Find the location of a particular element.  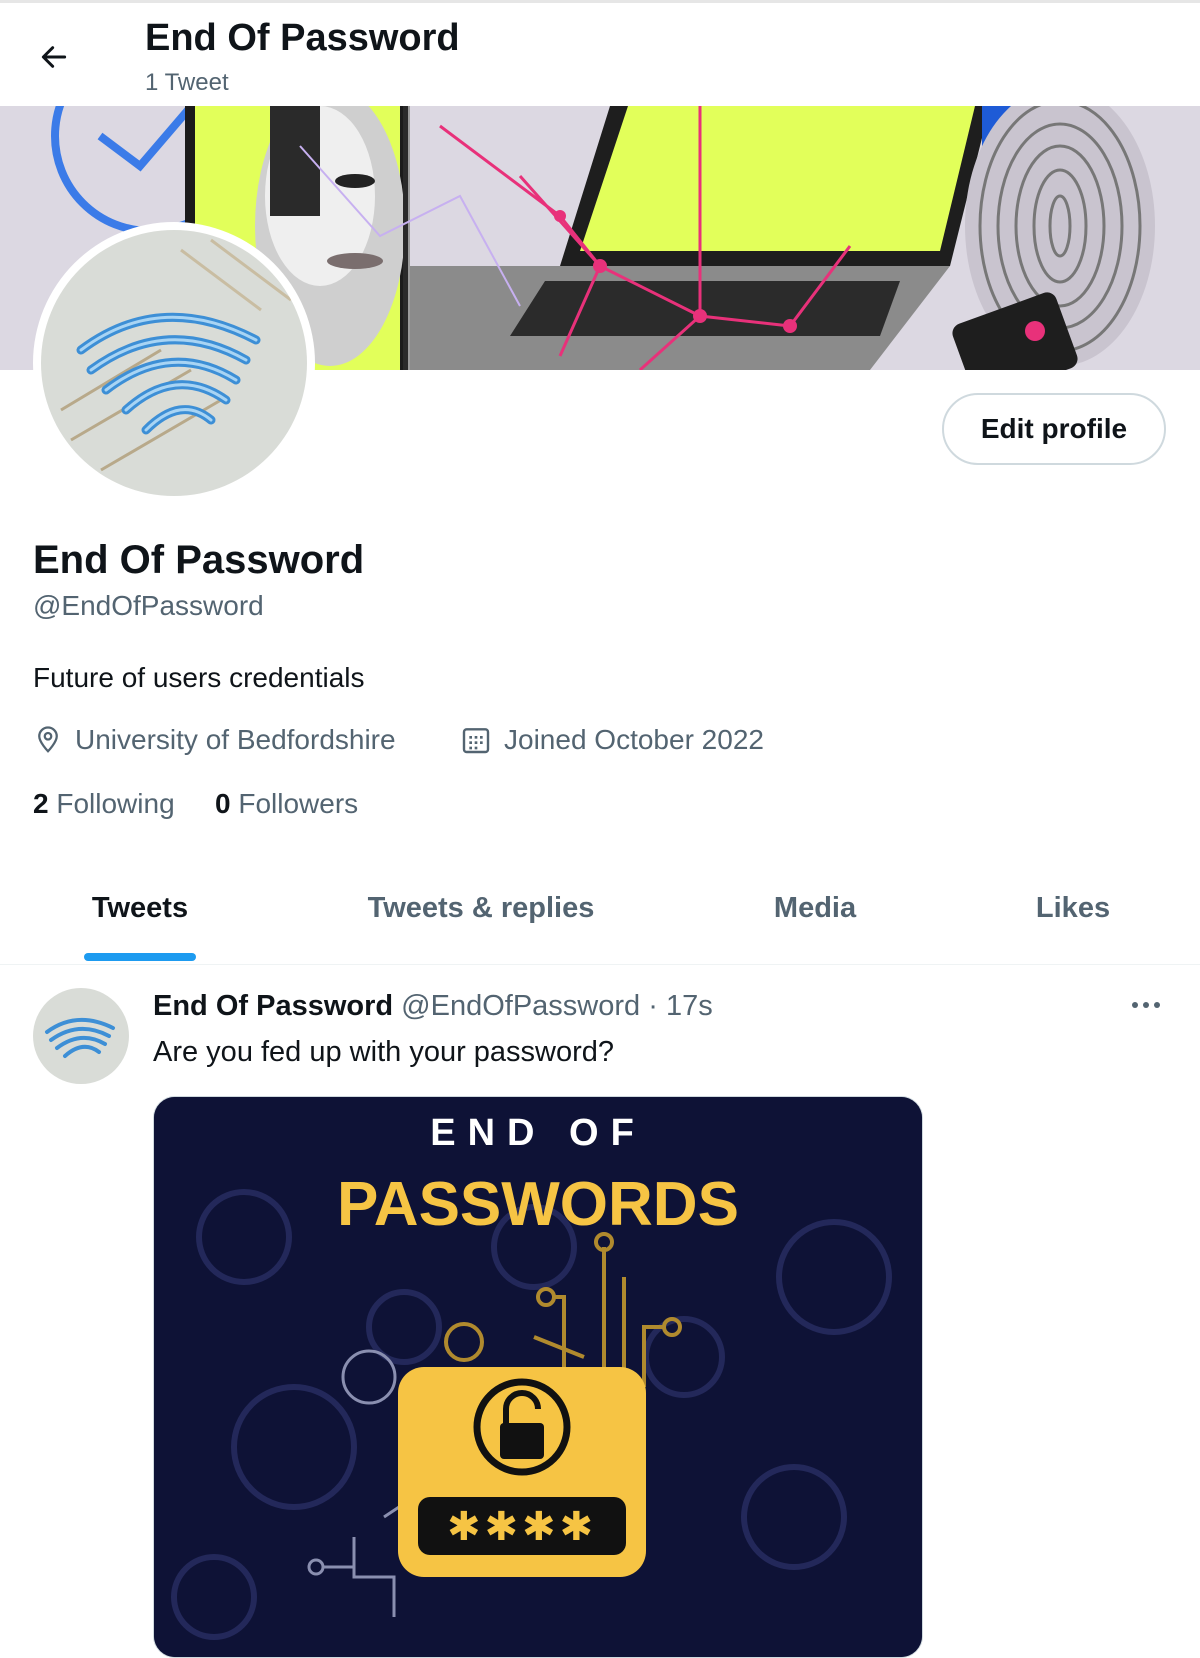

following-link: 2 Following is located at coordinates (104, 804).